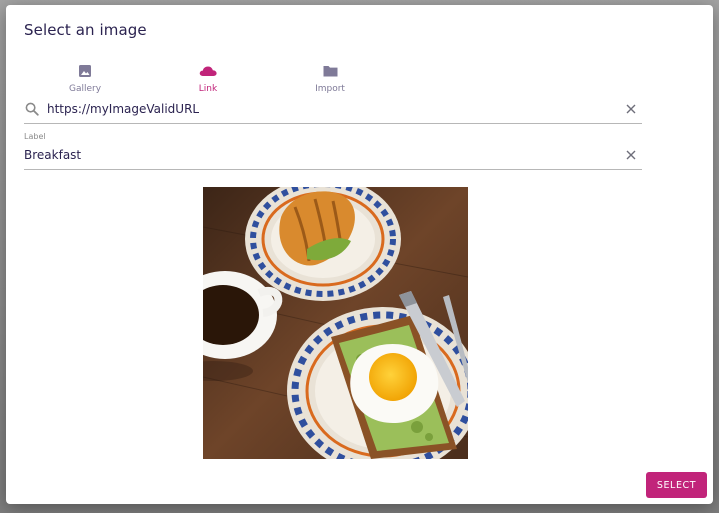  I want to click on dialog-title: Select an image, so click(85, 30).